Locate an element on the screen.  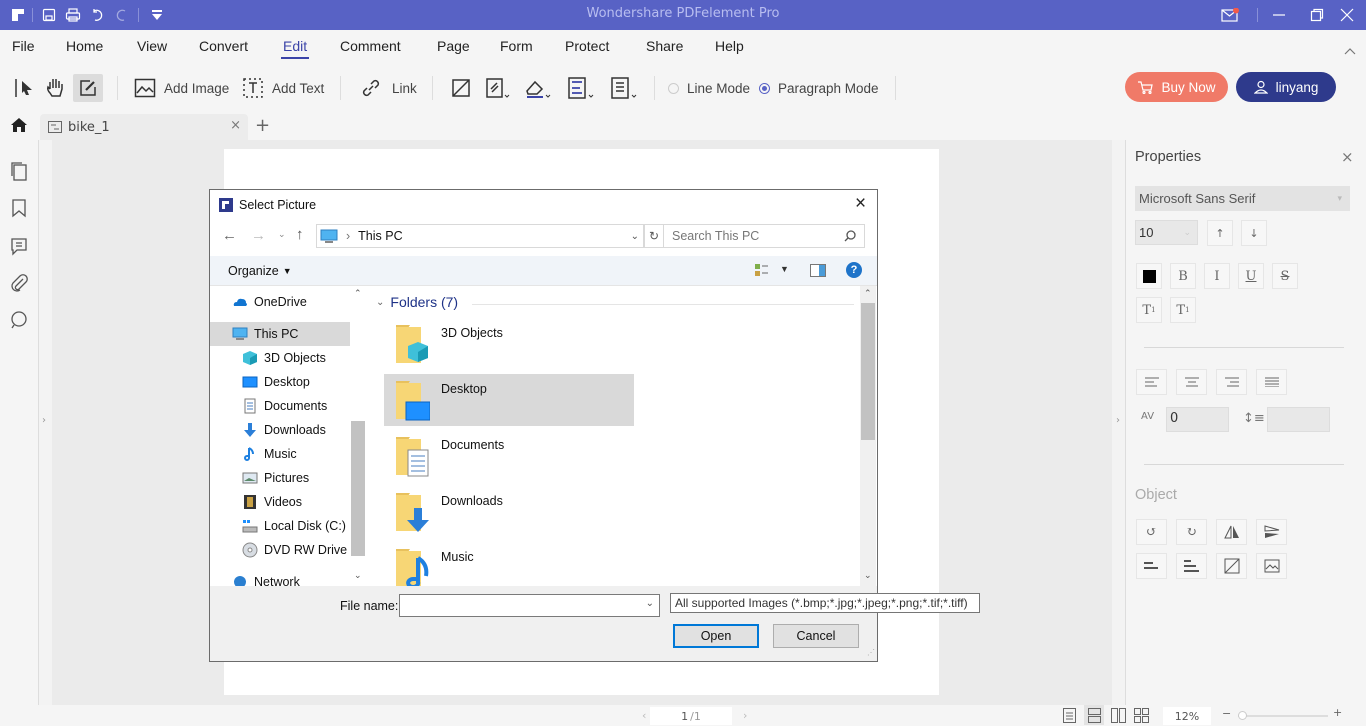
thumbnails-icon is located at coordinates (19, 171).